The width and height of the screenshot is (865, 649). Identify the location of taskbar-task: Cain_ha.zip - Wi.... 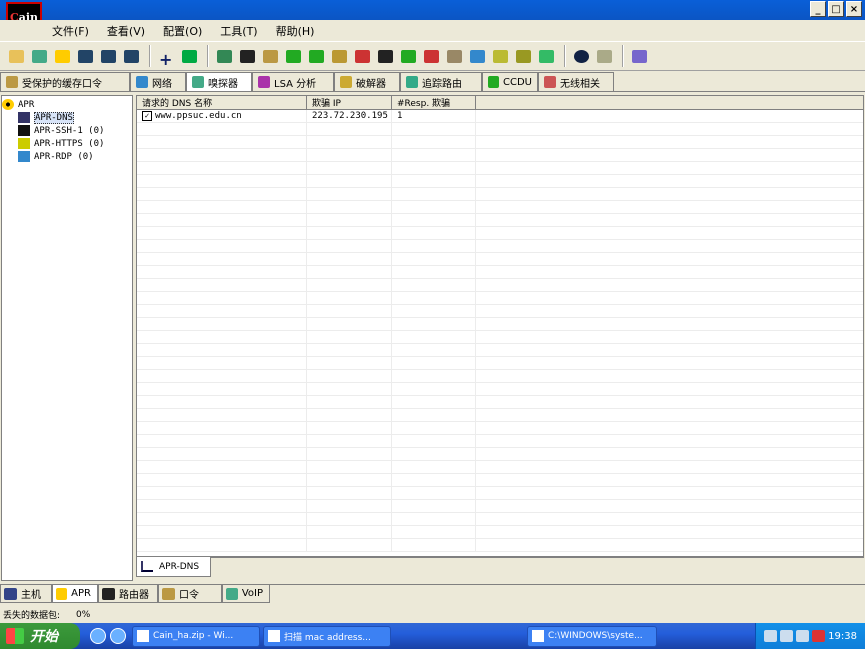
(196, 636).